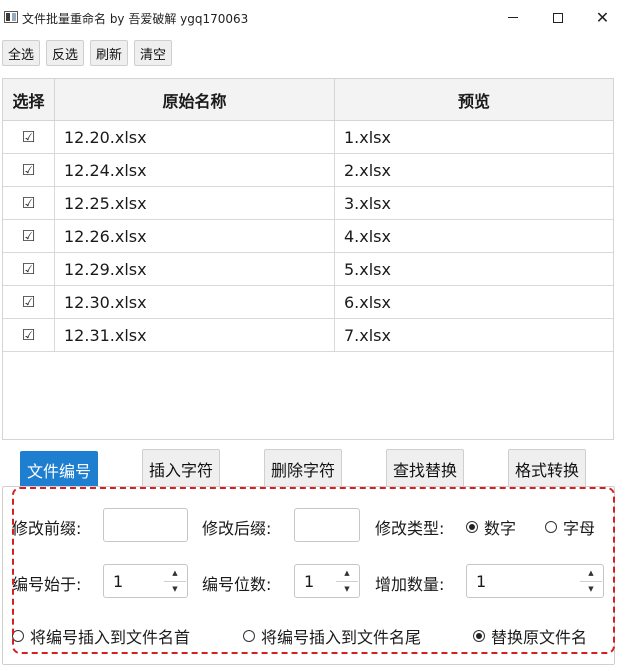 This screenshot has height=671, width=625. What do you see at coordinates (341, 637) in the screenshot?
I see `position-radio-tail-label: 将编号插入到文件名尾` at bounding box center [341, 637].